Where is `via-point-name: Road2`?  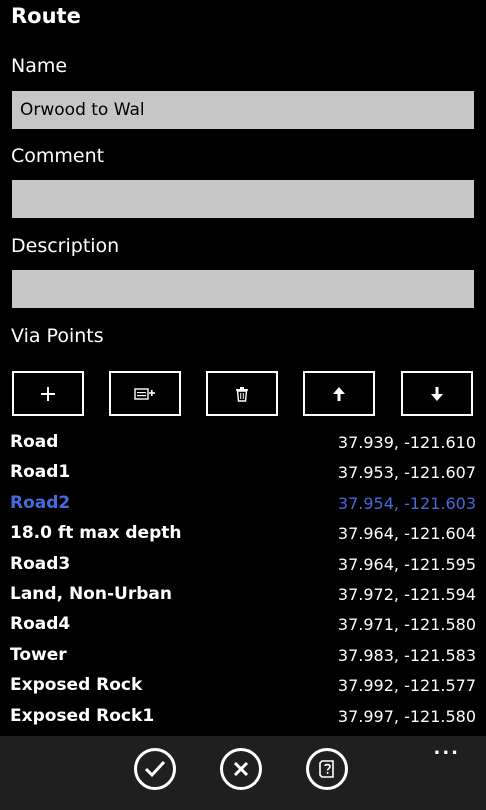
via-point-name: Road2 is located at coordinates (40, 502).